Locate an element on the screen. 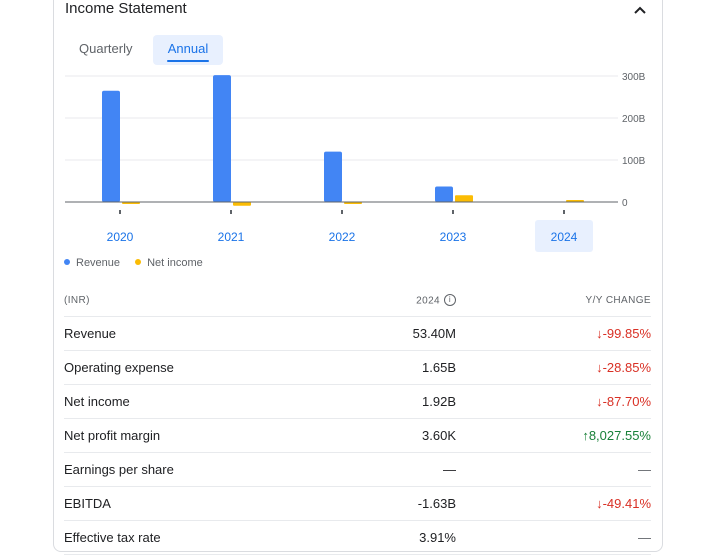 The height and width of the screenshot is (555, 714). row-change: ↑8,027.55% is located at coordinates (616, 435).